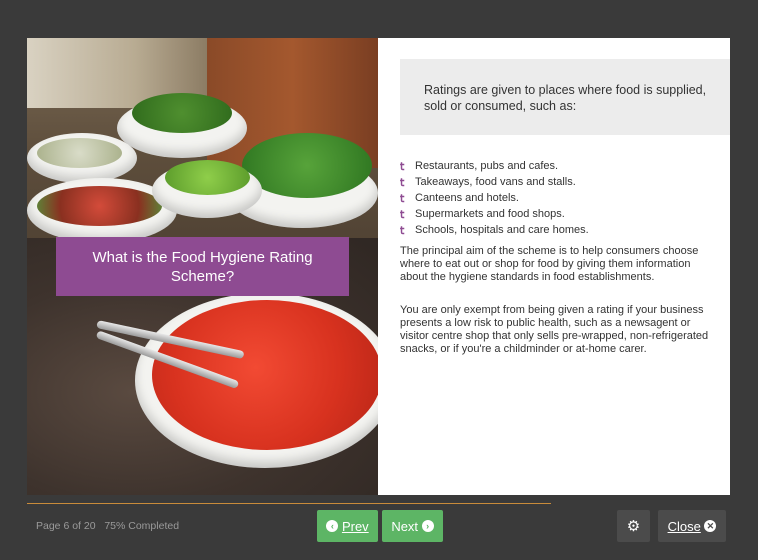 The width and height of the screenshot is (758, 560). I want to click on next-button: Next ›, so click(412, 526).